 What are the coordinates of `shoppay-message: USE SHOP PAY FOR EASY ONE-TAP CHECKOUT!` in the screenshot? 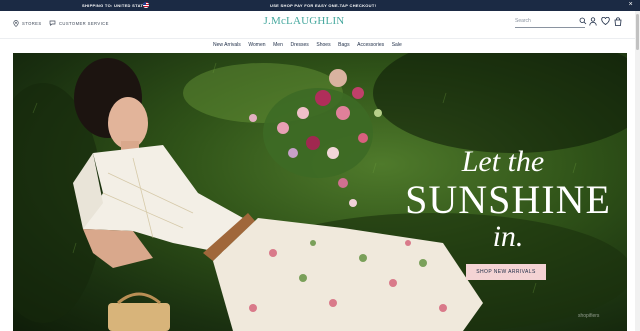 It's located at (323, 5).